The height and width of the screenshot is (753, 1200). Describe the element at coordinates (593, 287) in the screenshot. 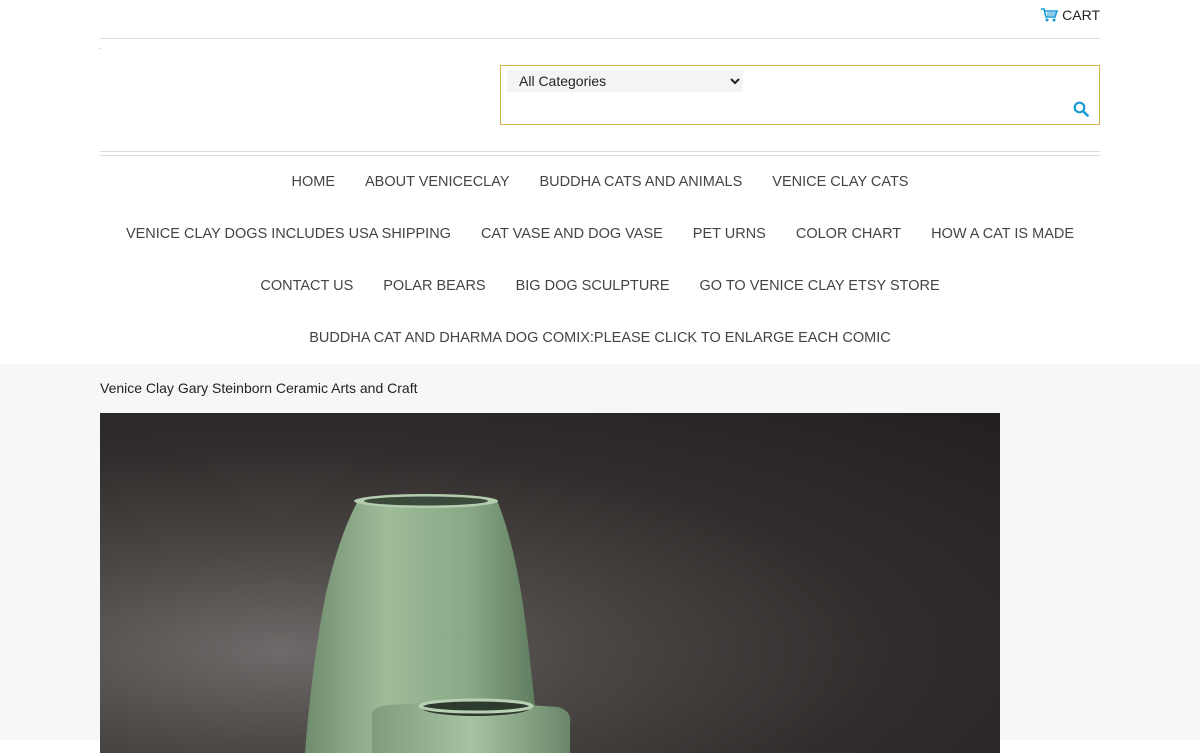

I see `nav-item-big-dog: BIG DOG SCULPTURE` at that location.